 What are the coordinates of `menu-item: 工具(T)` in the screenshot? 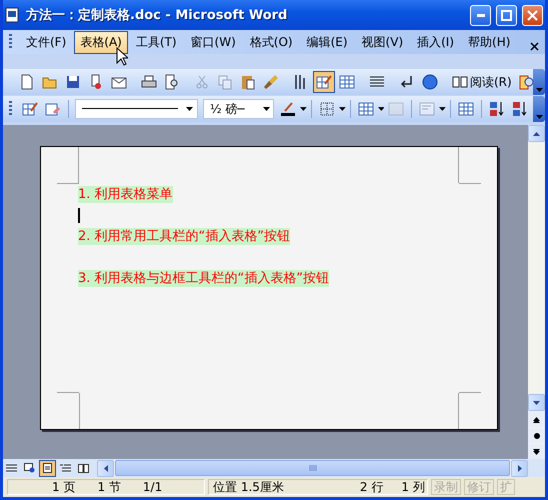 It's located at (156, 42).